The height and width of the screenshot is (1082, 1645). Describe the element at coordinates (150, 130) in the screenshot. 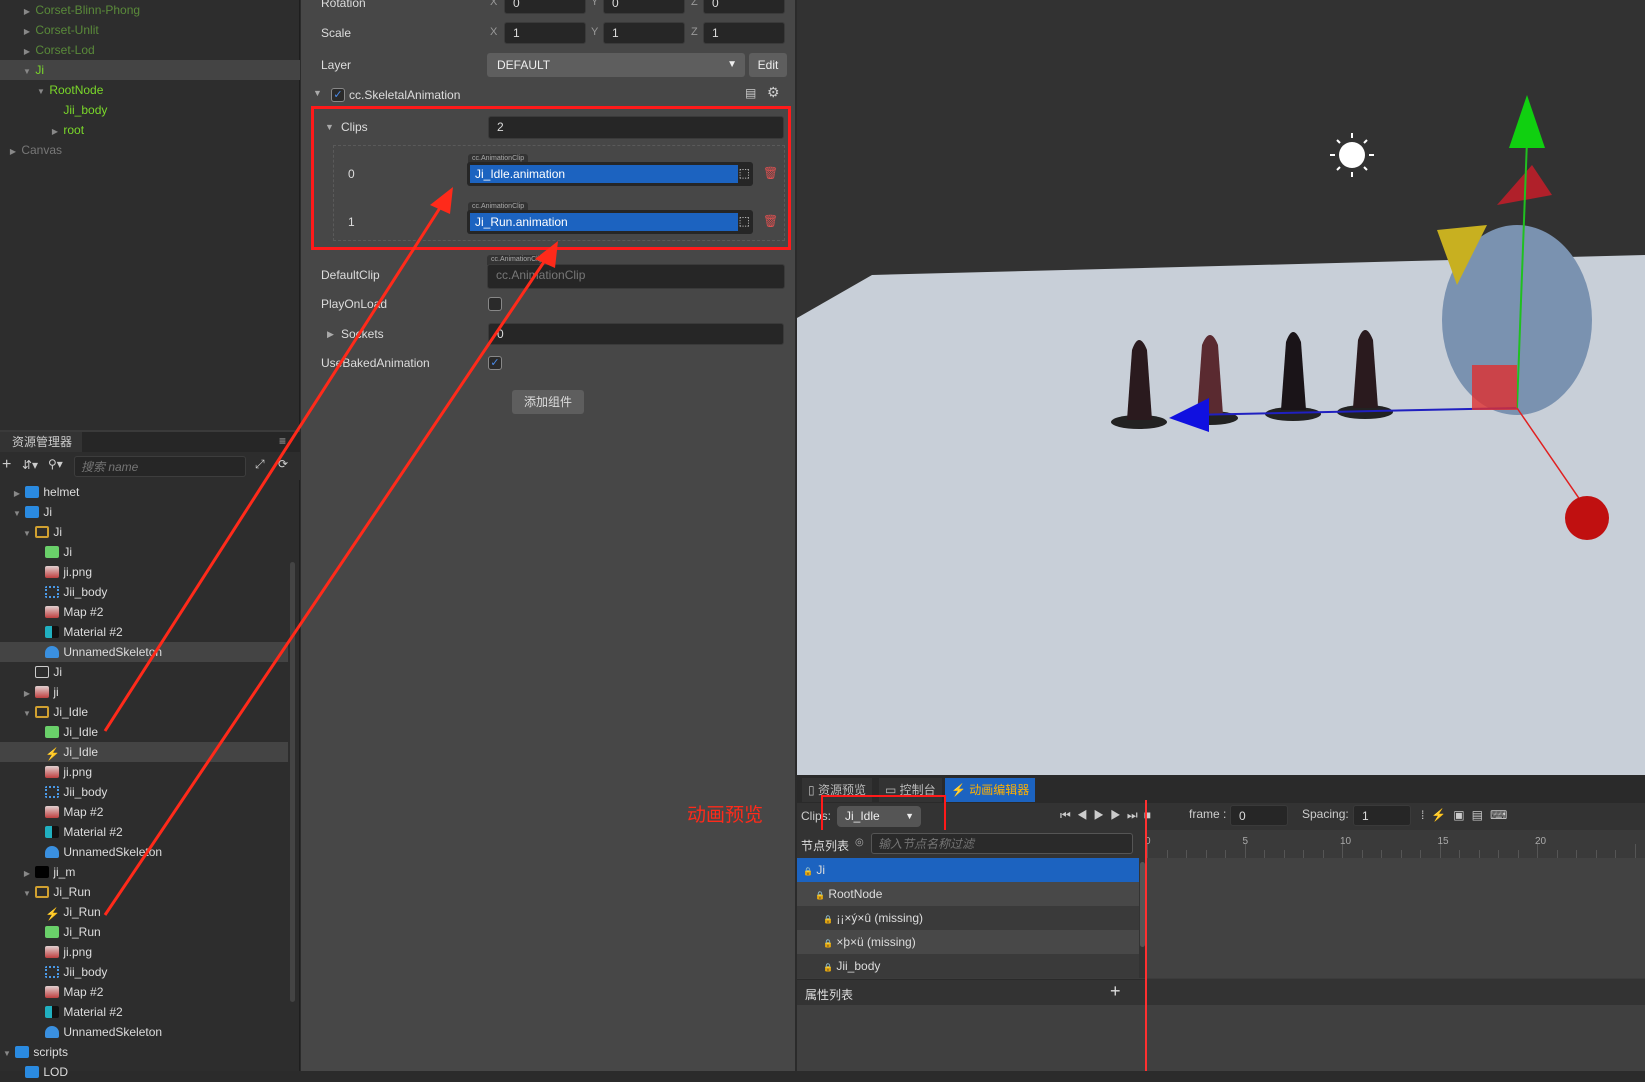

I see `hierarchy-node: ▶ root` at that location.